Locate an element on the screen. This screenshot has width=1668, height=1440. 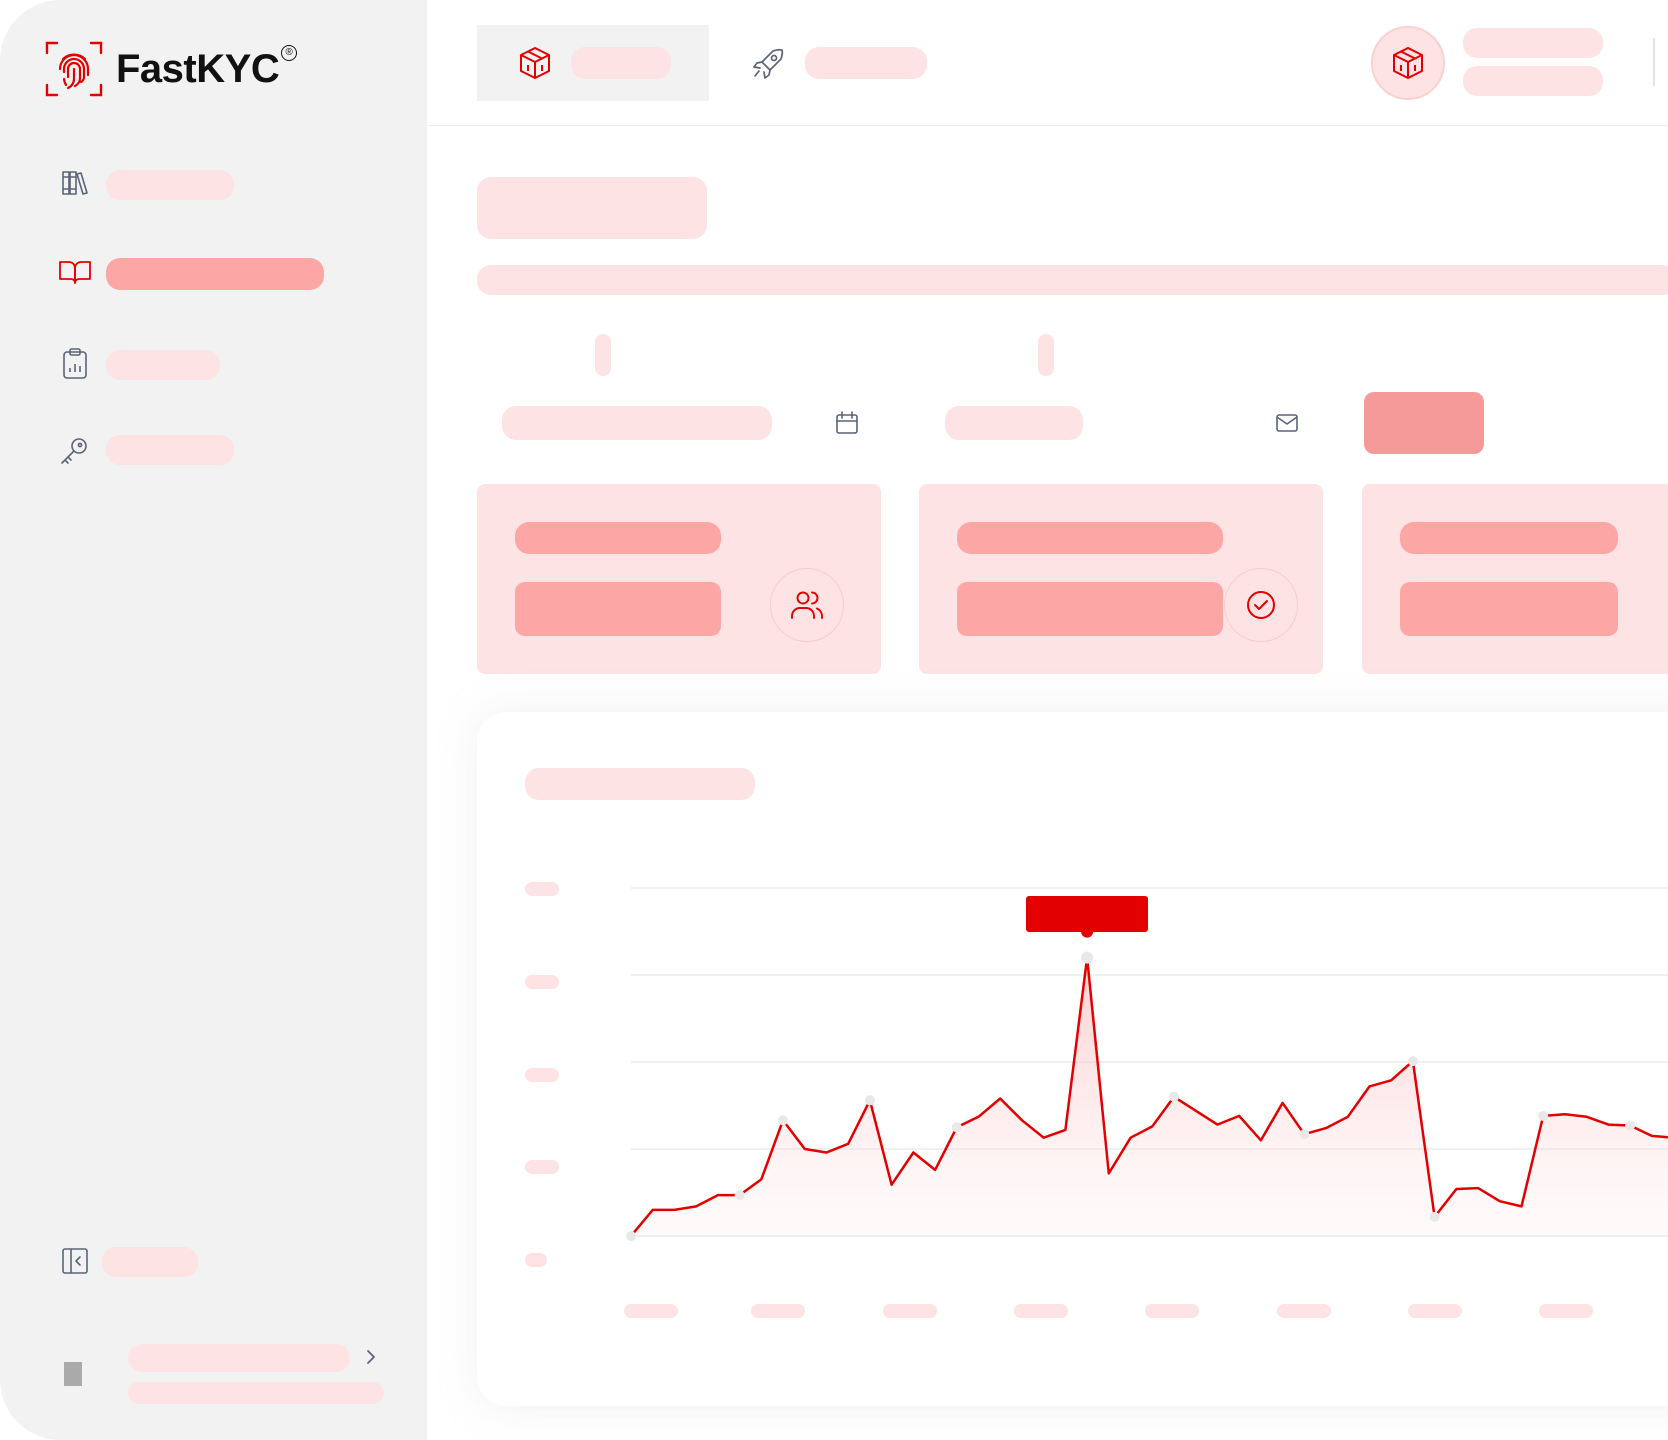
account-name is located at coordinates (1533, 43).